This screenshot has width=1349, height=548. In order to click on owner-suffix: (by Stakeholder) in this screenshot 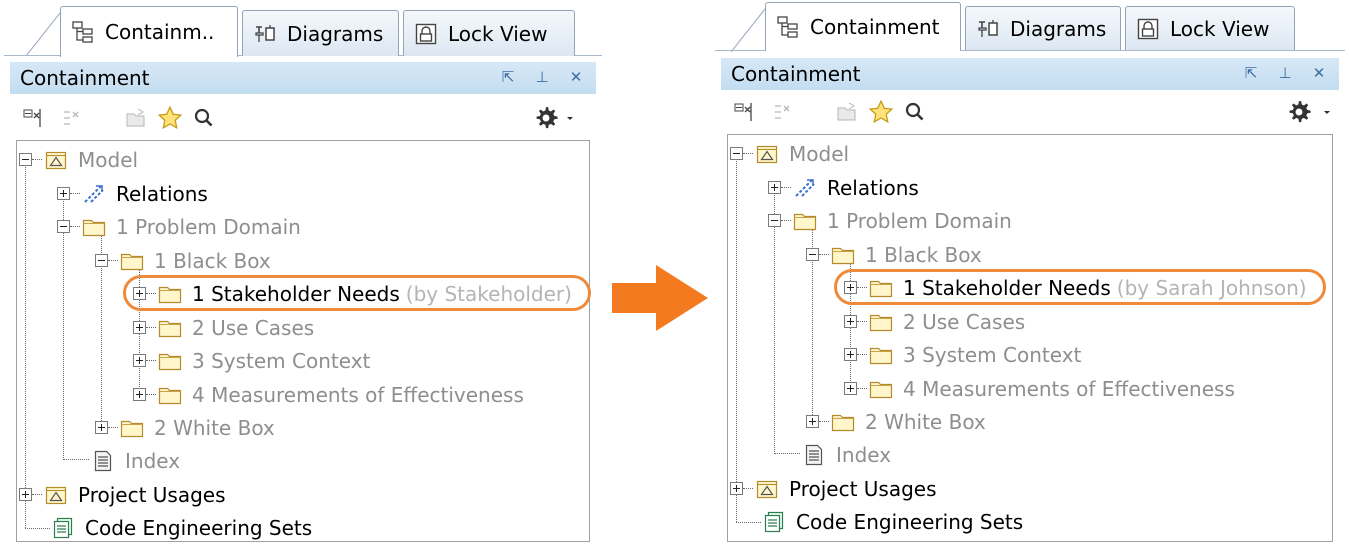, I will do `click(488, 293)`.